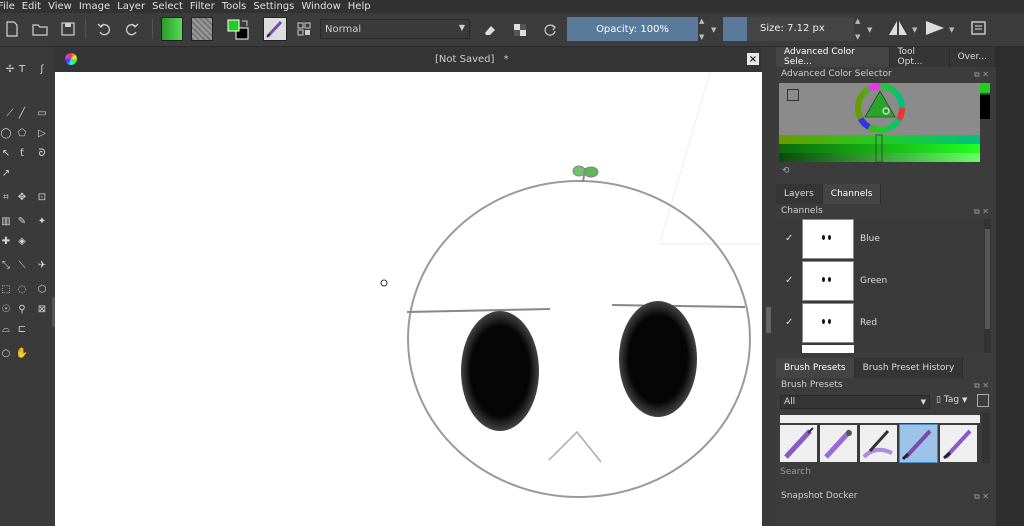  What do you see at coordinates (22, 353) in the screenshot?
I see `pan-icon: ✋` at bounding box center [22, 353].